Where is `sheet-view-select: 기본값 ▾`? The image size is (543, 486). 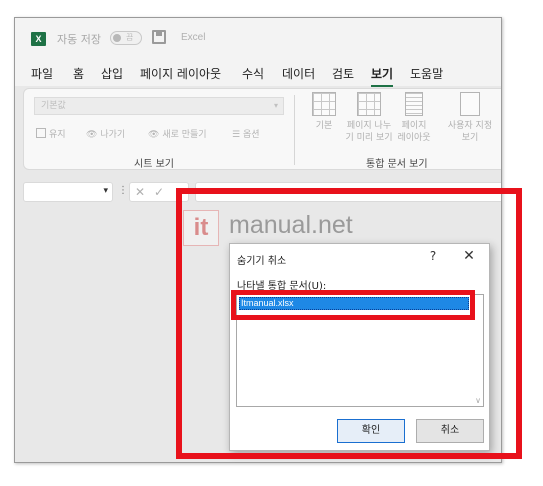 sheet-view-select: 기본값 ▾ is located at coordinates (159, 106).